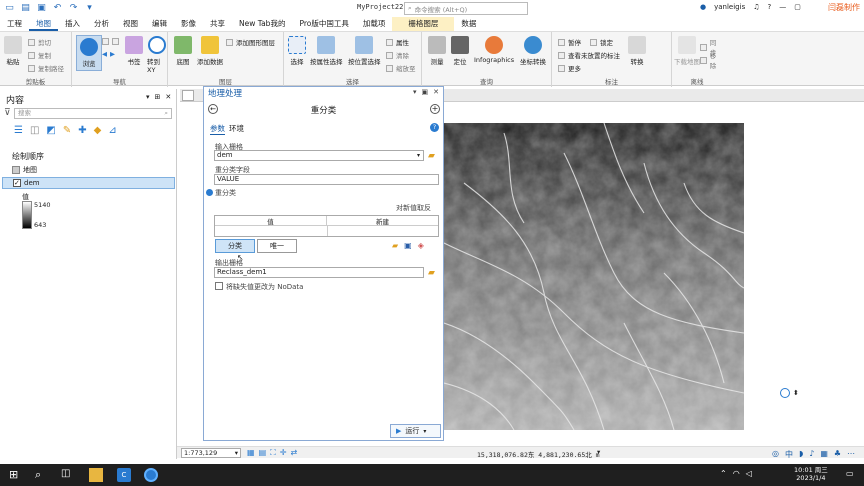  I want to click on download-map-button: 下载地图, so click(687, 51).